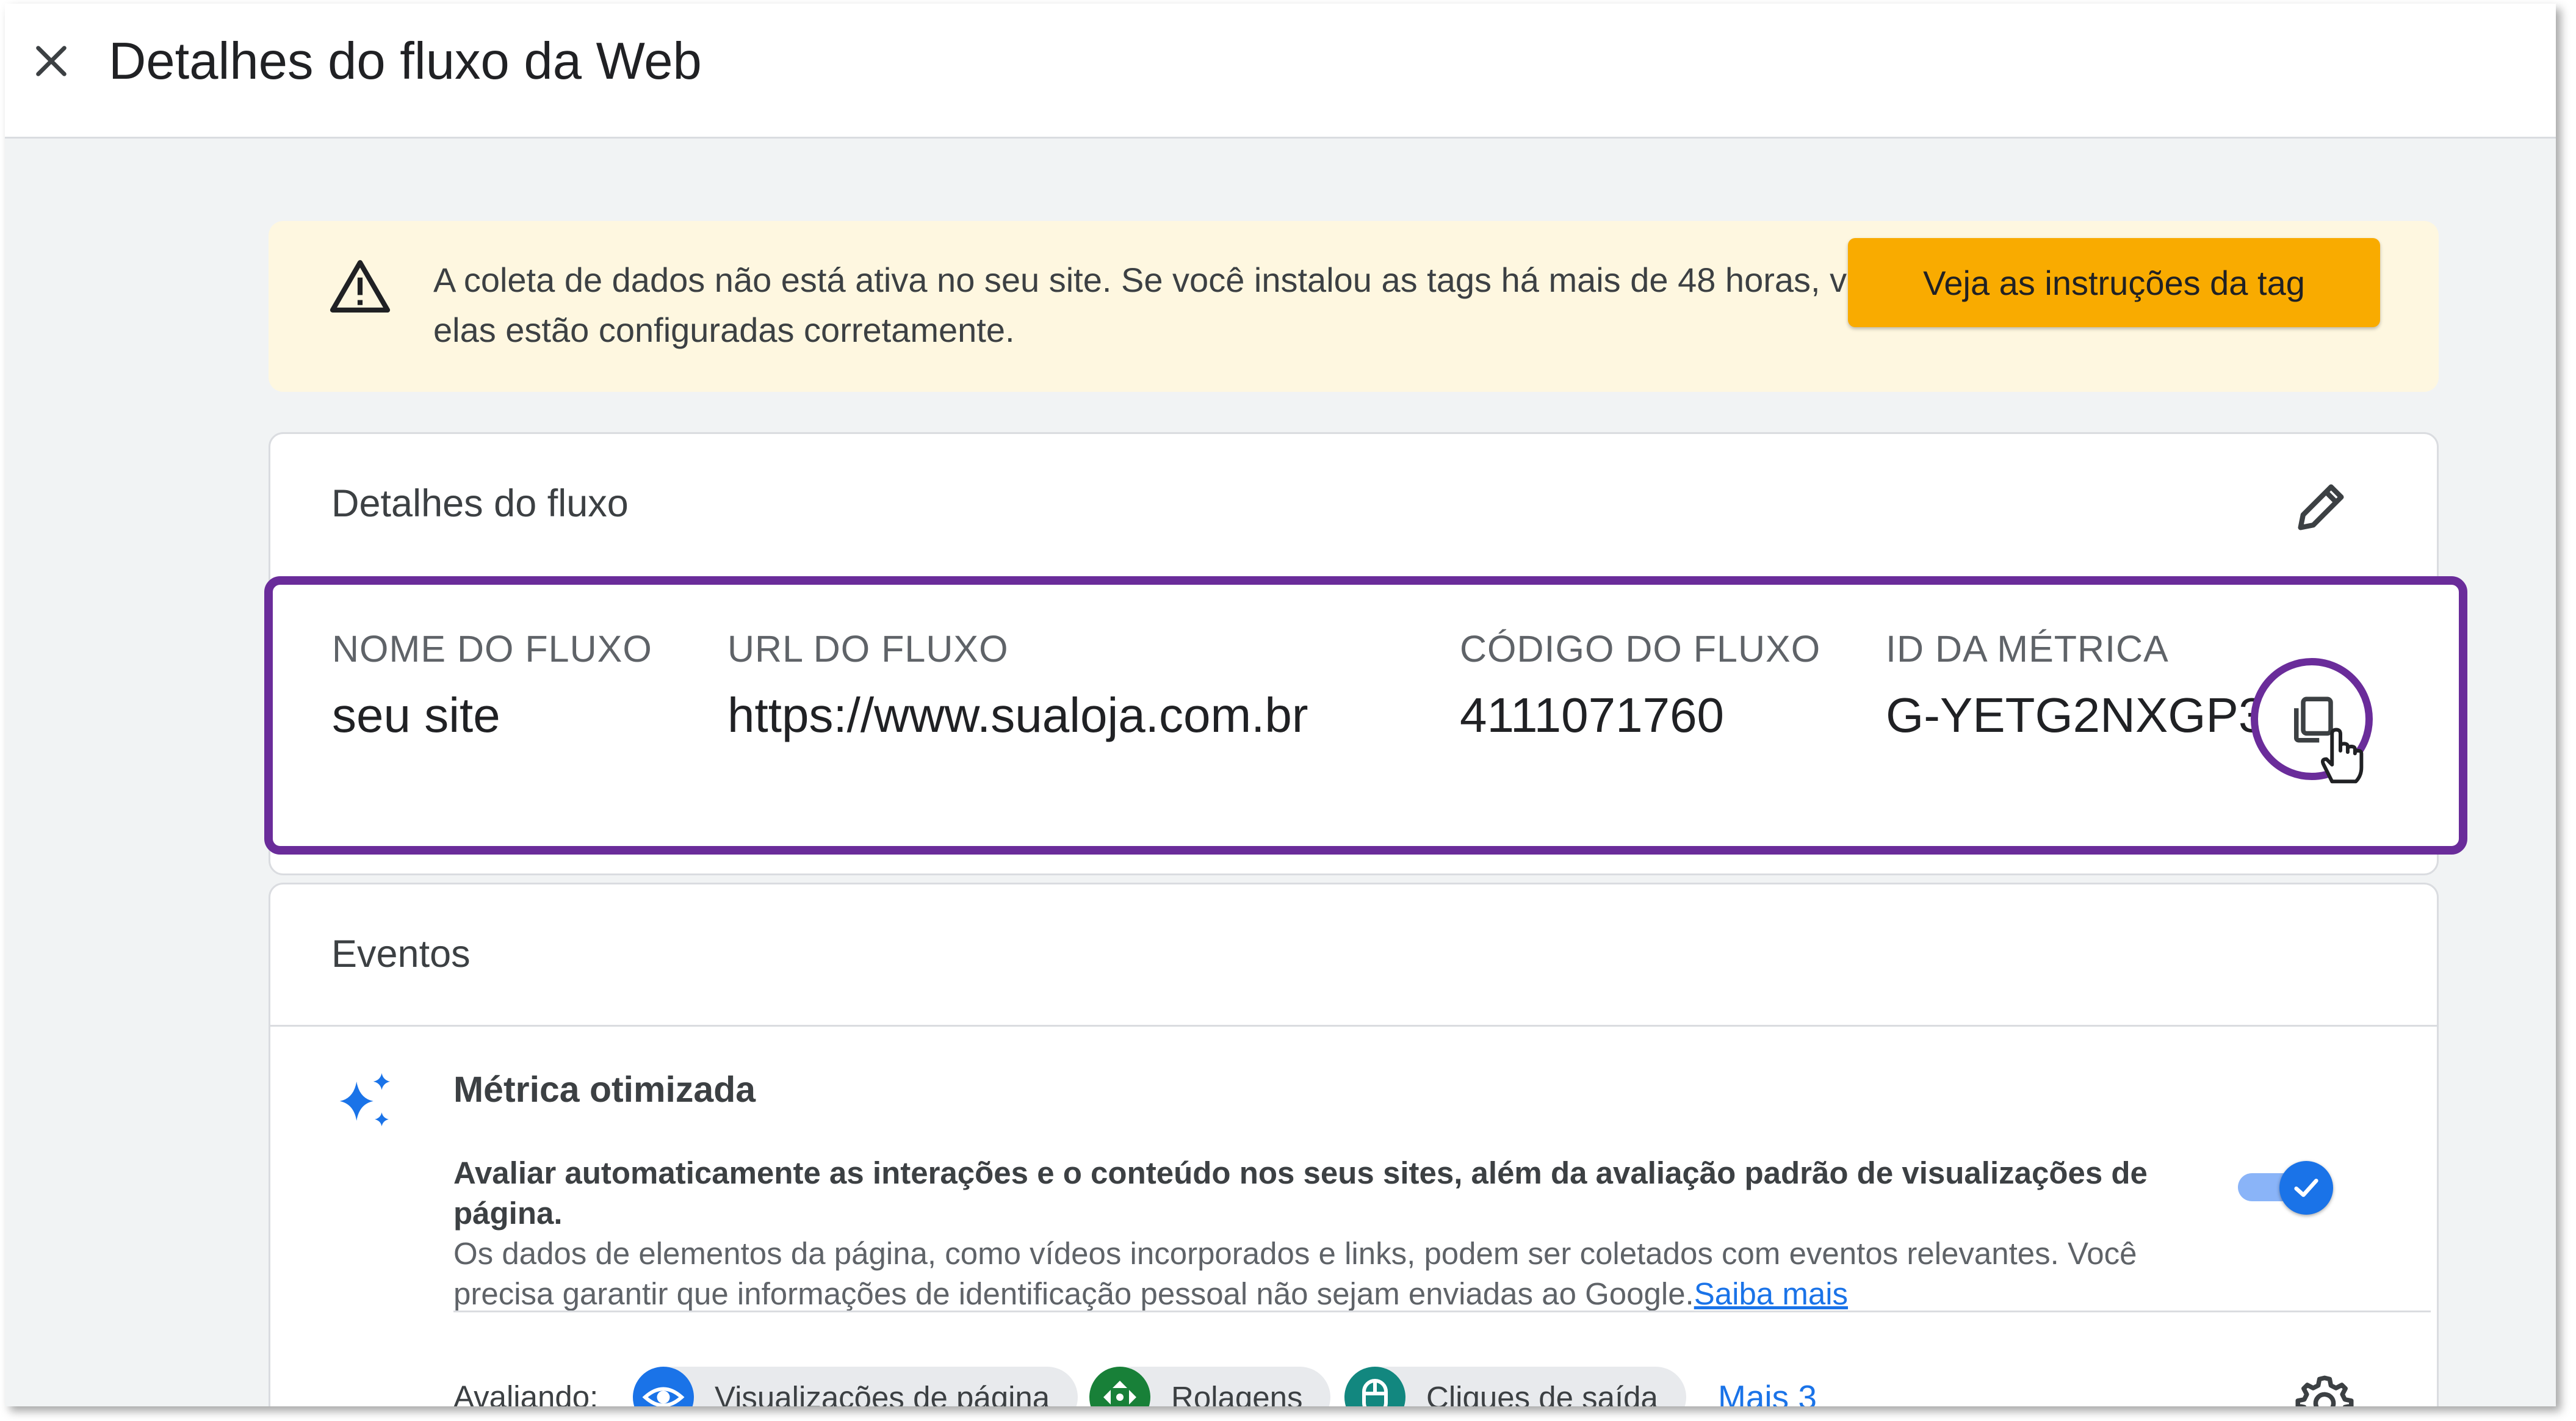 Image resolution: width=2576 pixels, height=1421 pixels. I want to click on stream-id-value: 4111071760, so click(1592, 715).